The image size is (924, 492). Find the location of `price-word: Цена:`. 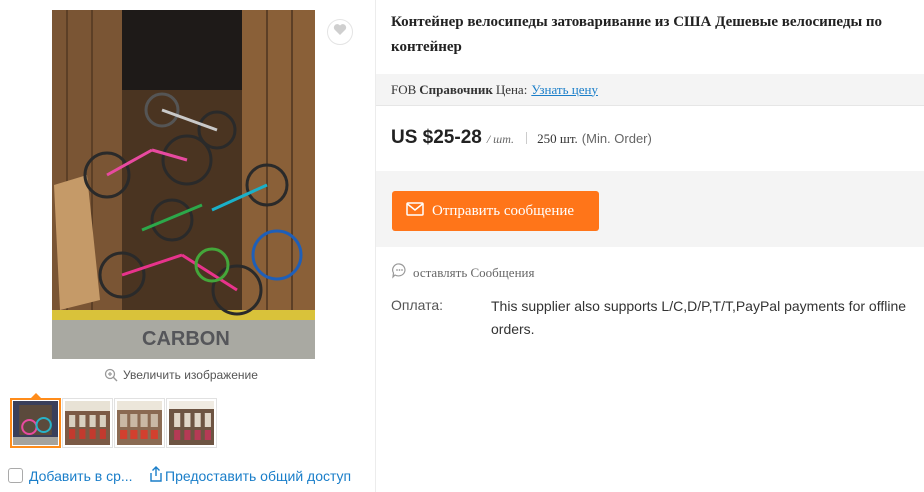

price-word: Цена: is located at coordinates (511, 89).